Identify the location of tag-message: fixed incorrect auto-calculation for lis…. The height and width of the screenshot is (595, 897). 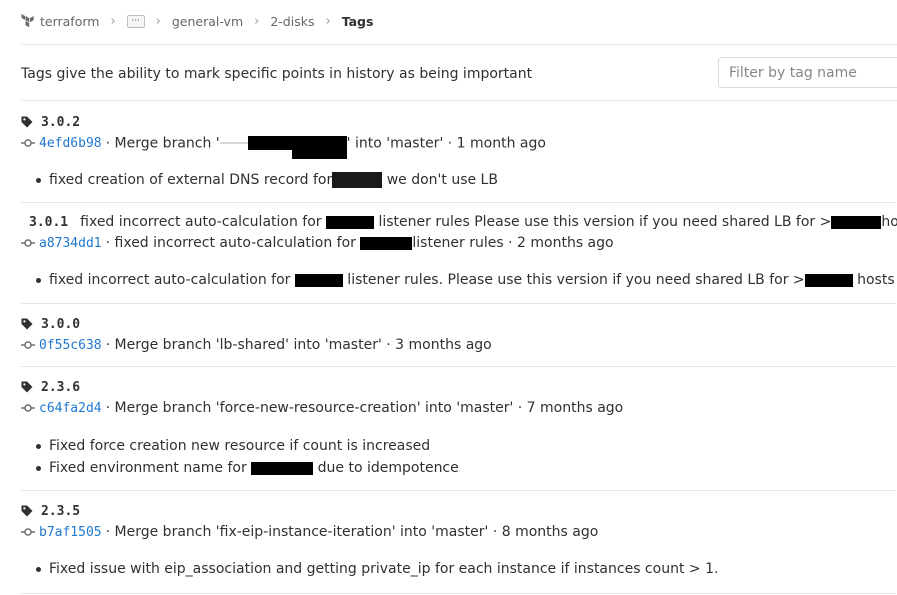
(488, 222).